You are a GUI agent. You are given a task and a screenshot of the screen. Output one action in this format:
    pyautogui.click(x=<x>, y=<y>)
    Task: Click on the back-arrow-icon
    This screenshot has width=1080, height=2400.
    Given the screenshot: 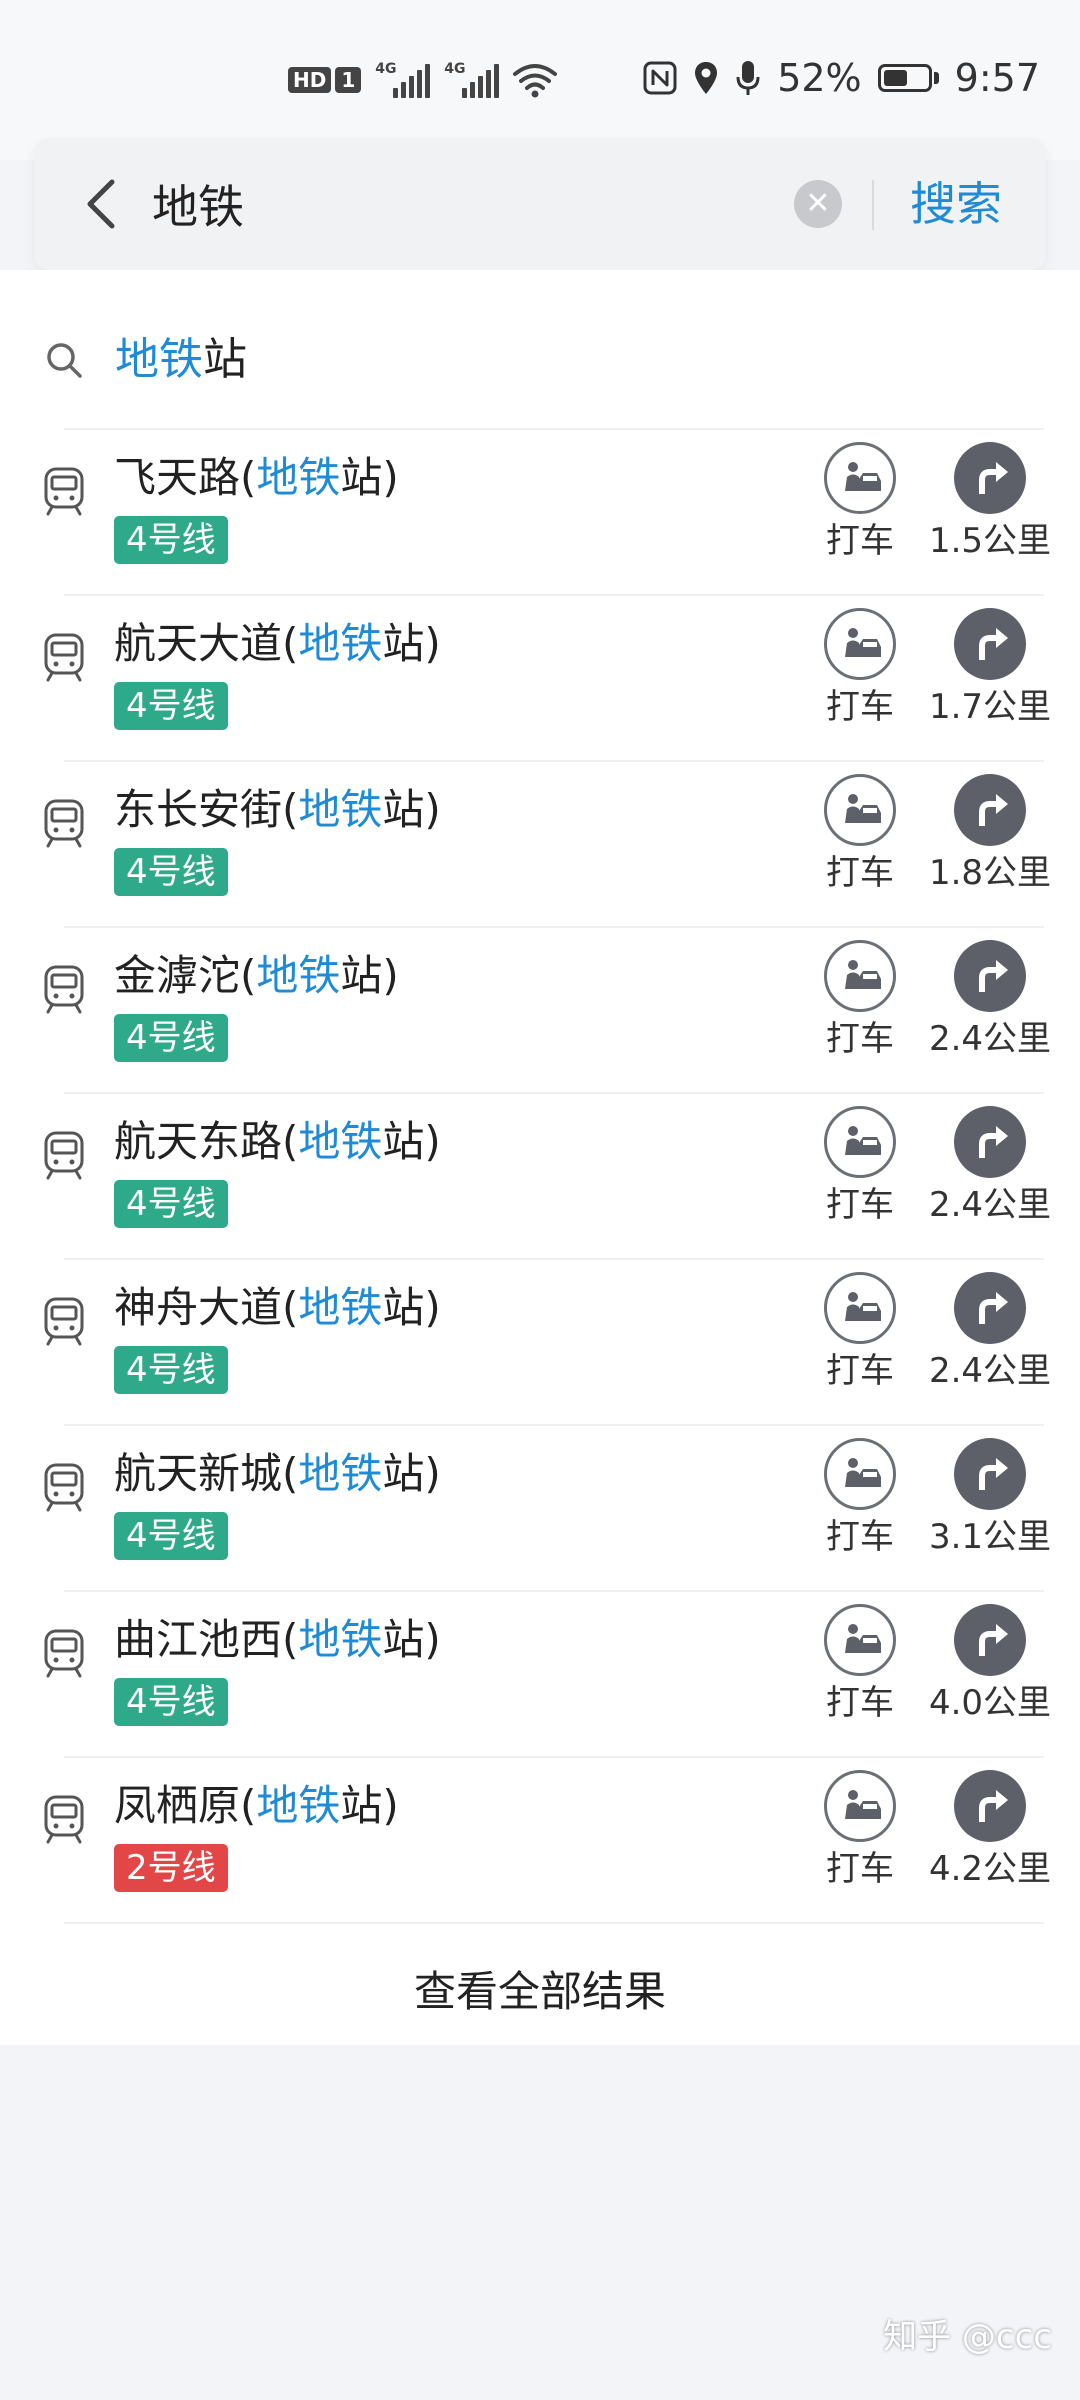 What is the action you would take?
    pyautogui.click(x=104, y=204)
    